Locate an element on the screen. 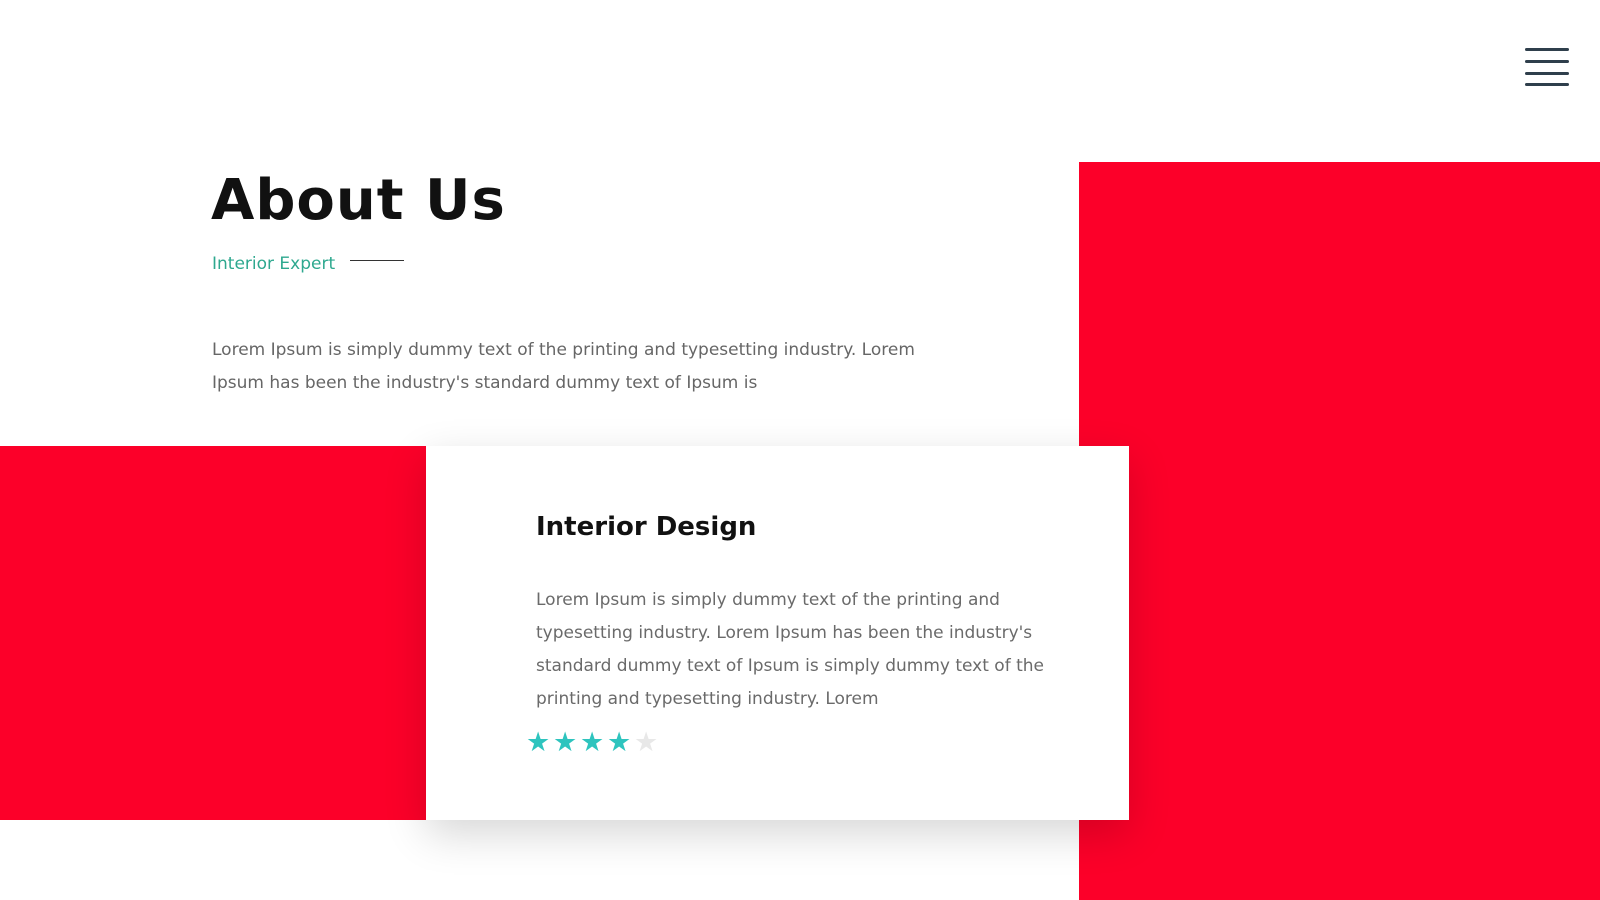 This screenshot has width=1600, height=900. page-title: About Us is located at coordinates (358, 200).